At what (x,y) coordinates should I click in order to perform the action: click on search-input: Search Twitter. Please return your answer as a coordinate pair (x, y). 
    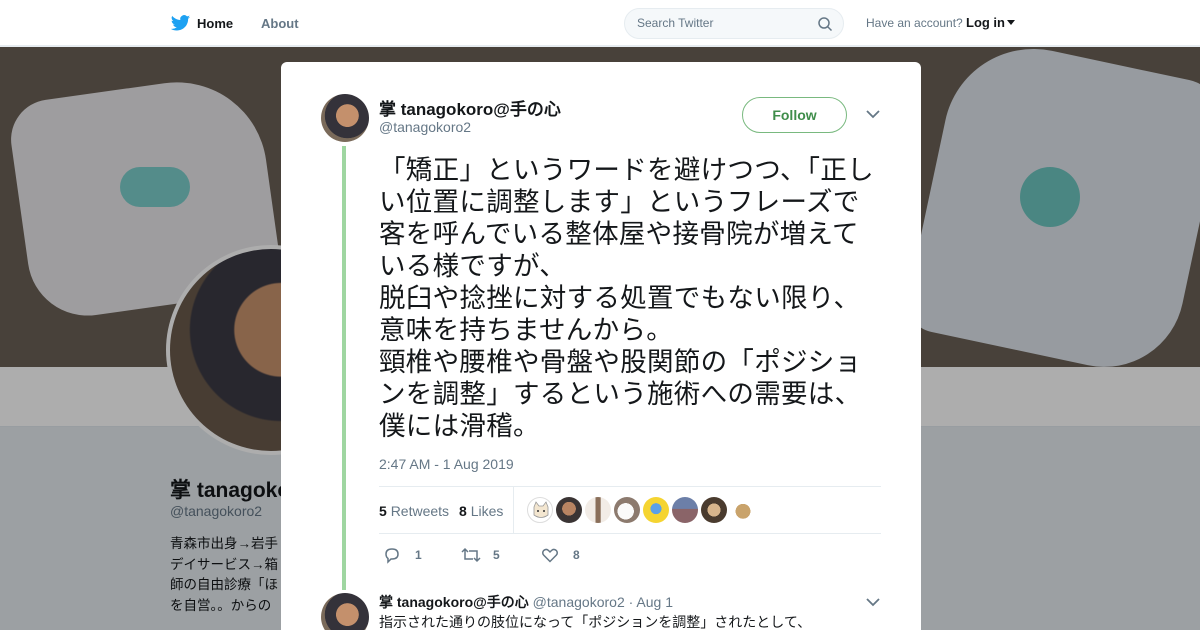
    Looking at the image, I should click on (675, 23).